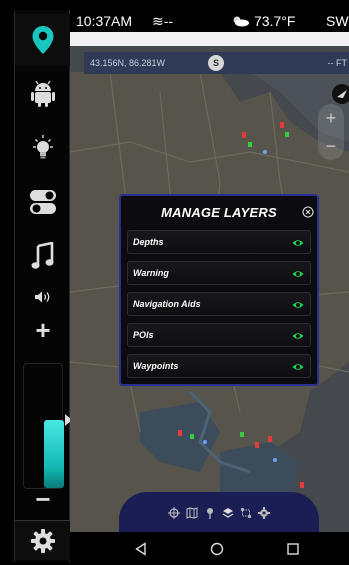 The width and height of the screenshot is (349, 565). I want to click on coordinate-bar: 43.156N, 86.281W S -- FT, so click(216, 63).